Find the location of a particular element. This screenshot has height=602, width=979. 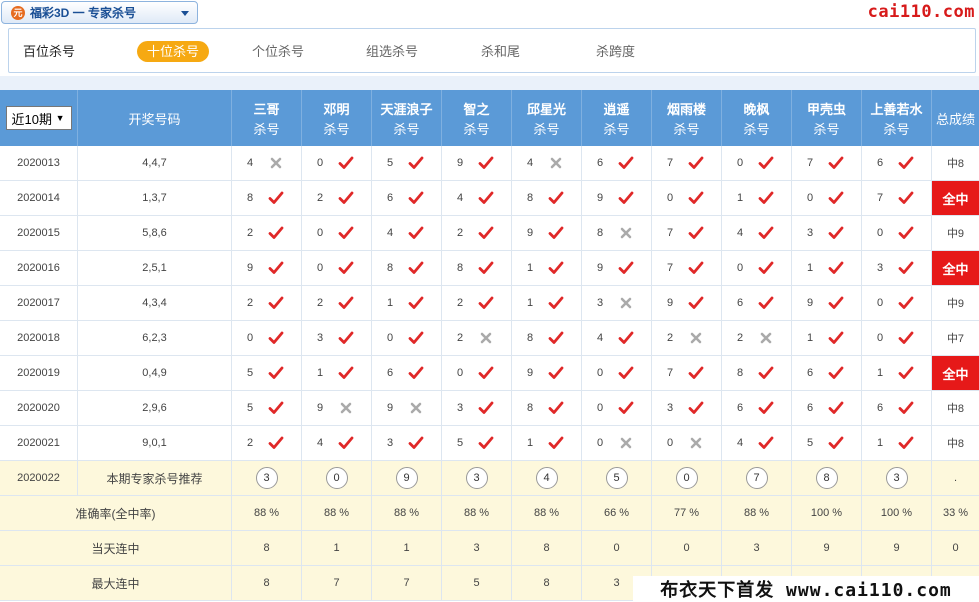

tab-tens-kill: 十位杀号 is located at coordinates (173, 51).